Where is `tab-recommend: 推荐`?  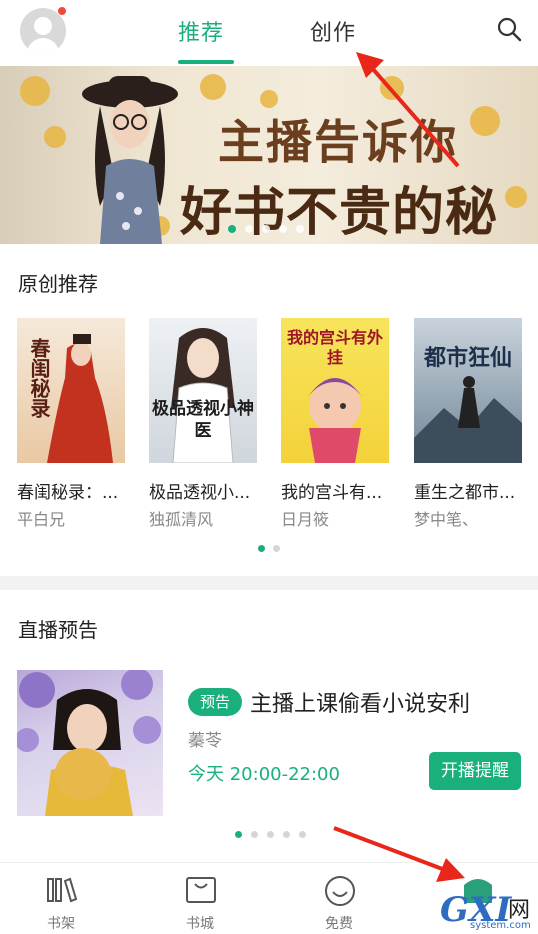 tab-recommend: 推荐 is located at coordinates (201, 31).